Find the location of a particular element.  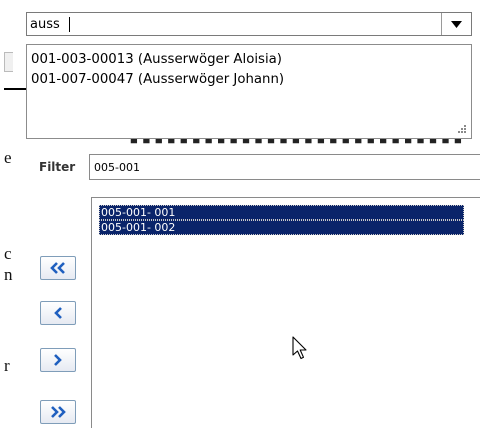

text-caret is located at coordinates (69, 24).